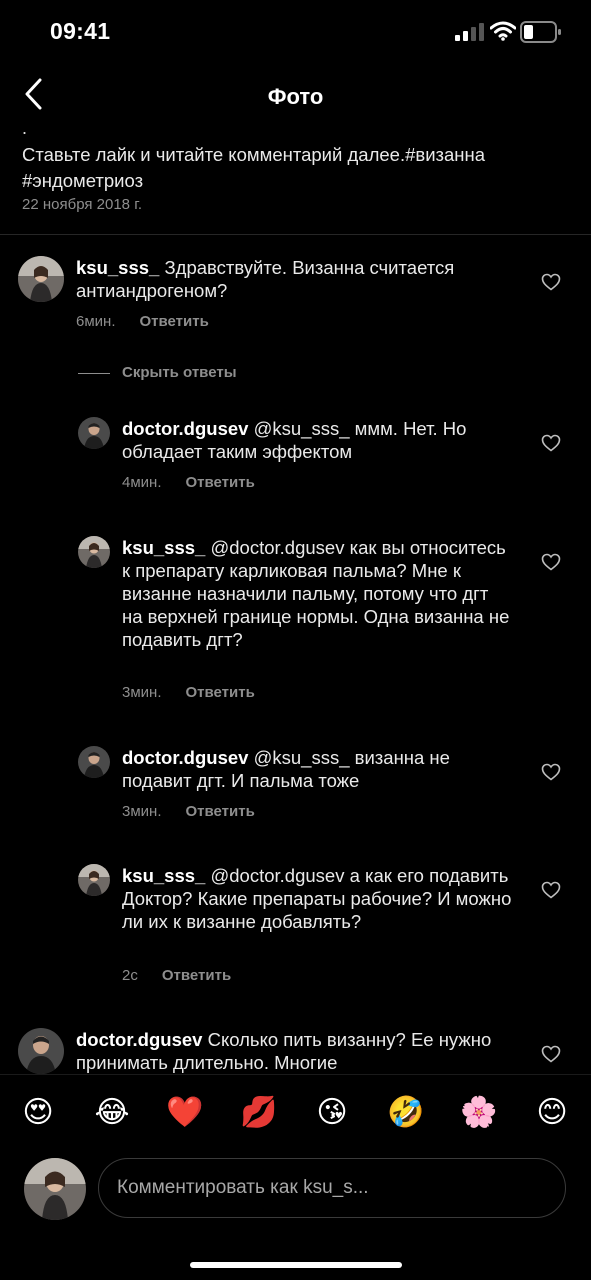  Describe the element at coordinates (259, 1113) in the screenshot. I see `emoji-kiss-mark: 💋` at that location.